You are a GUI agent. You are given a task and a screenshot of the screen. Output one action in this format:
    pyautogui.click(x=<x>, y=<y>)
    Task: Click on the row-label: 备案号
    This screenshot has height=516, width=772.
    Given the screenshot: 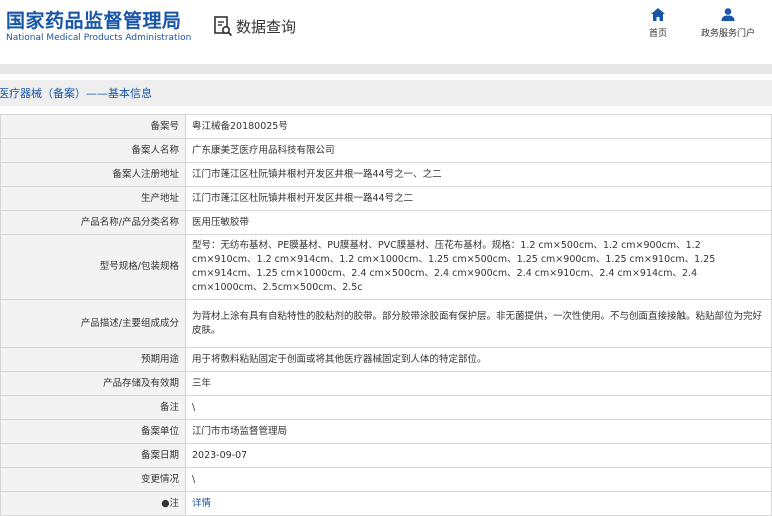 What is the action you would take?
    pyautogui.click(x=93, y=126)
    